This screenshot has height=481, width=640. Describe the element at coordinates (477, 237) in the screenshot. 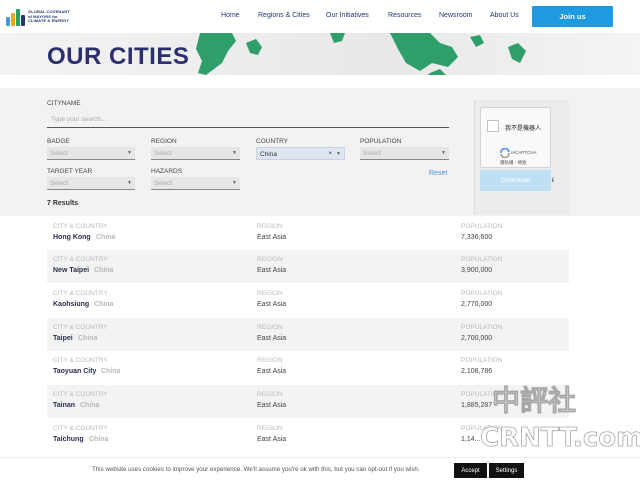

I see `population-value: 7,336,600` at that location.